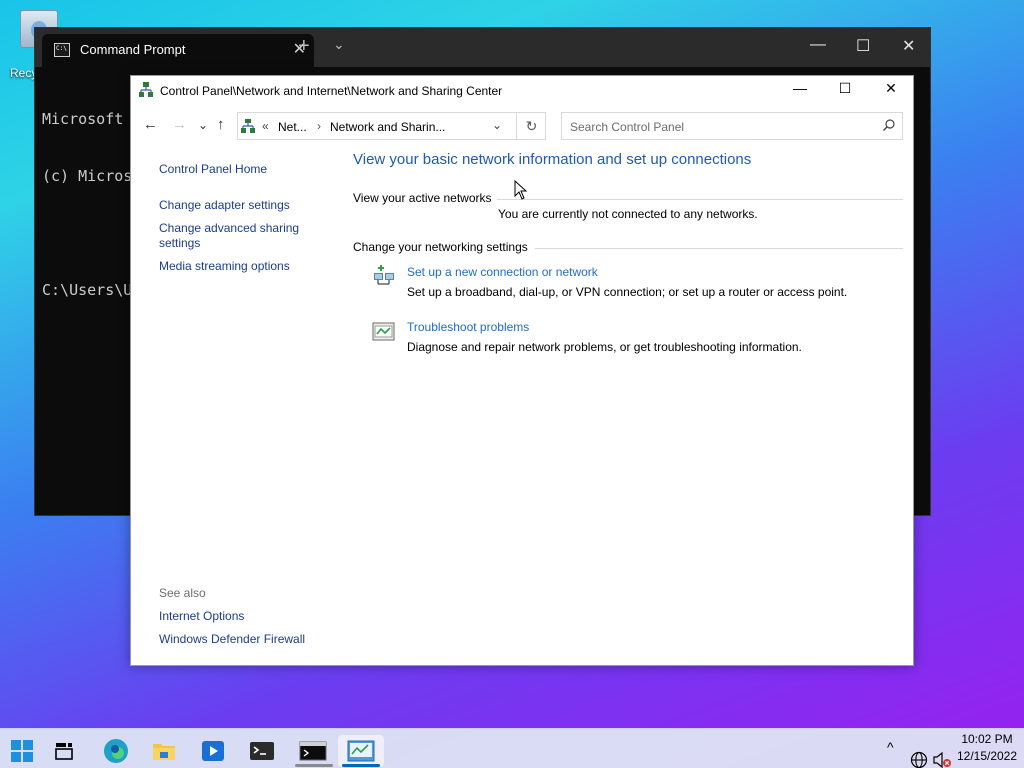 This screenshot has width=1024, height=768. I want to click on media-player-button, so click(213, 751).